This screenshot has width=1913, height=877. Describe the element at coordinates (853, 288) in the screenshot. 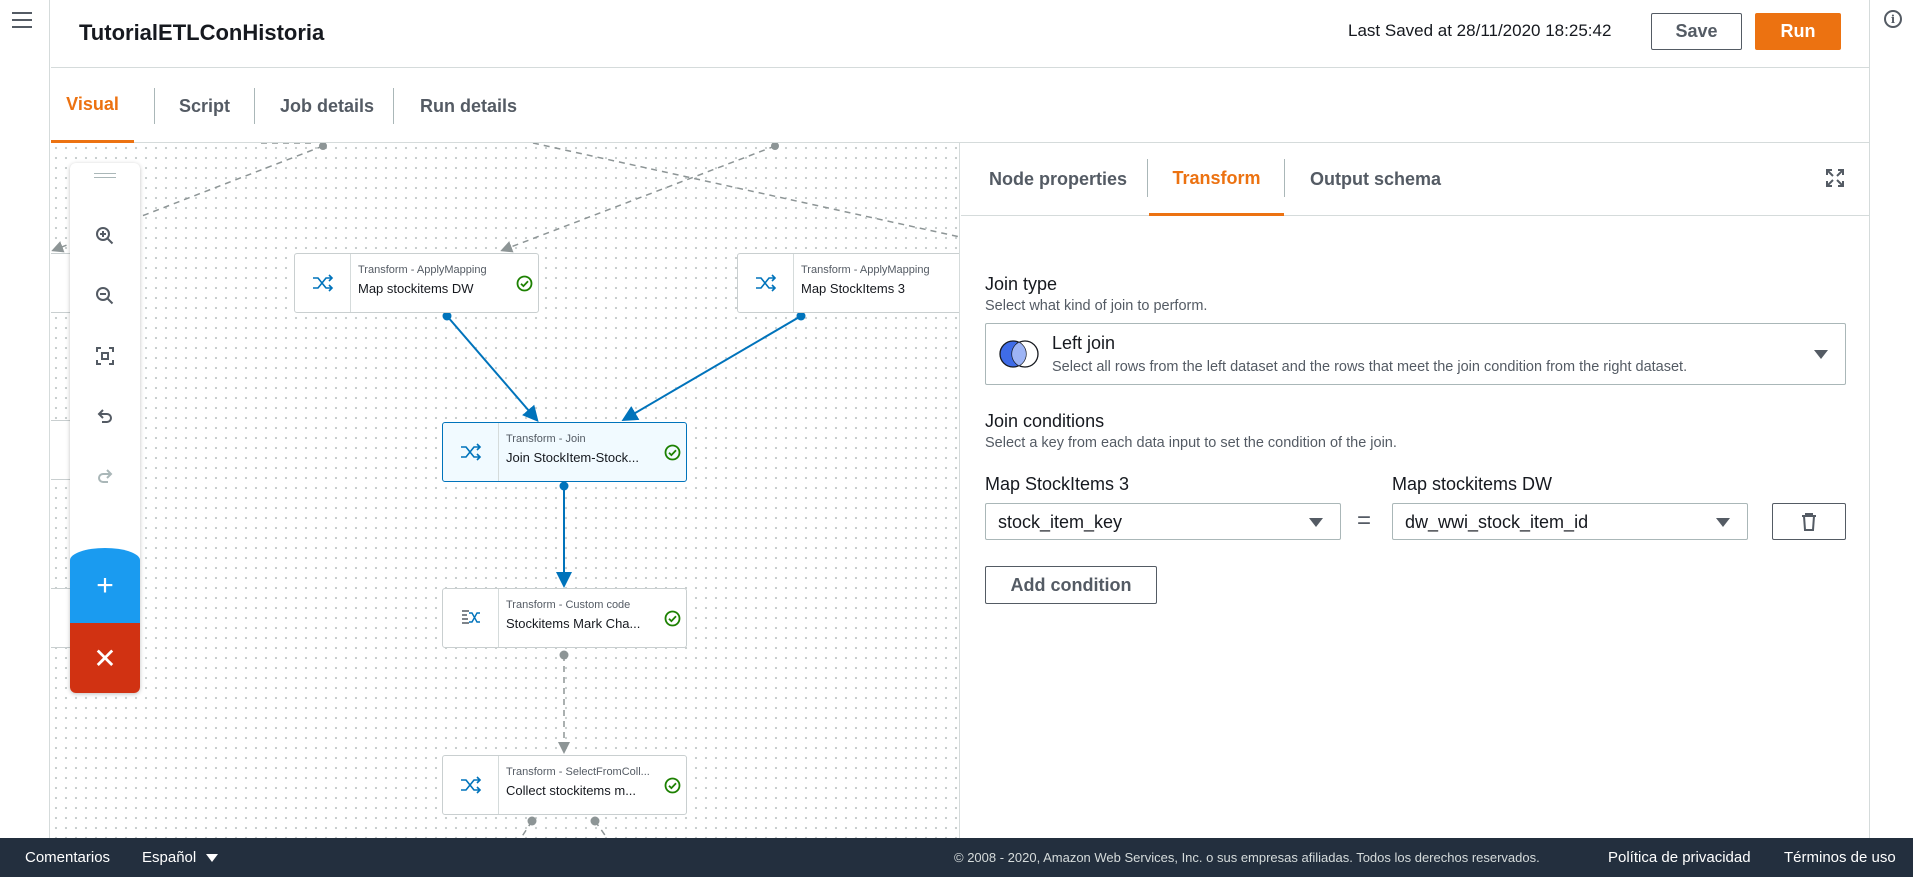

I see `node-name: Map StockItems 3` at that location.